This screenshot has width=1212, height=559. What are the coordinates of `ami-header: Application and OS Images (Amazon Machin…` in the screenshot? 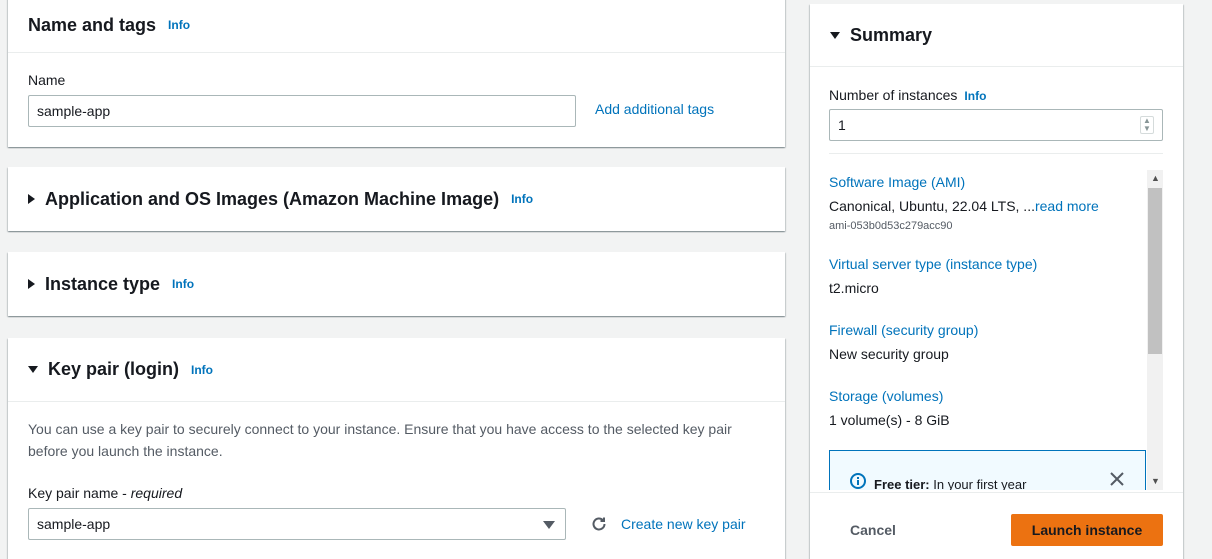 It's located at (396, 199).